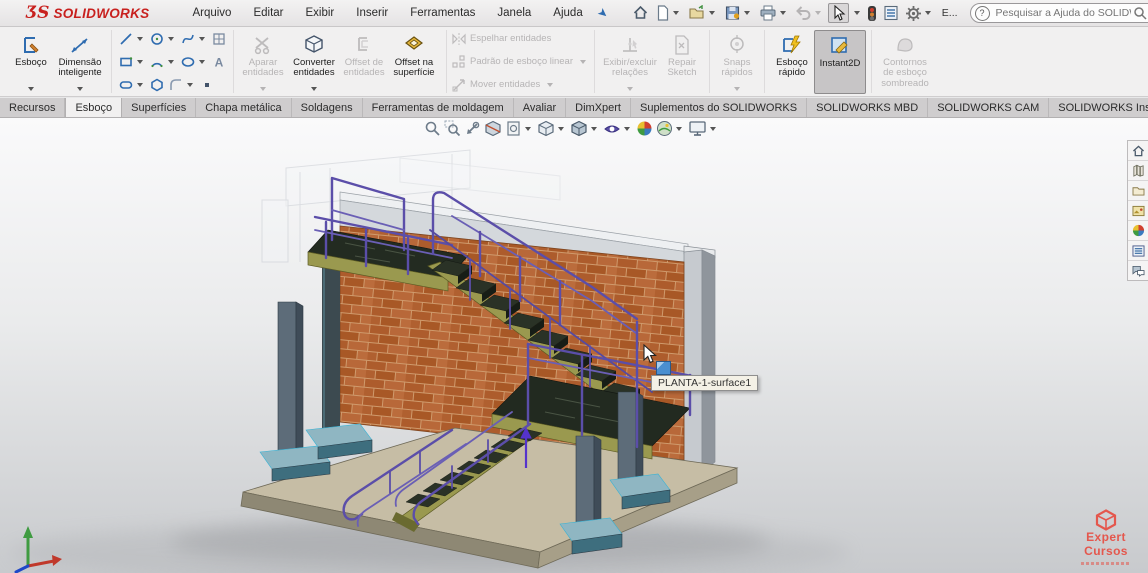 The width and height of the screenshot is (1148, 573). I want to click on tab-suplementos: Suplementos do SOLIDWORKS, so click(719, 107).